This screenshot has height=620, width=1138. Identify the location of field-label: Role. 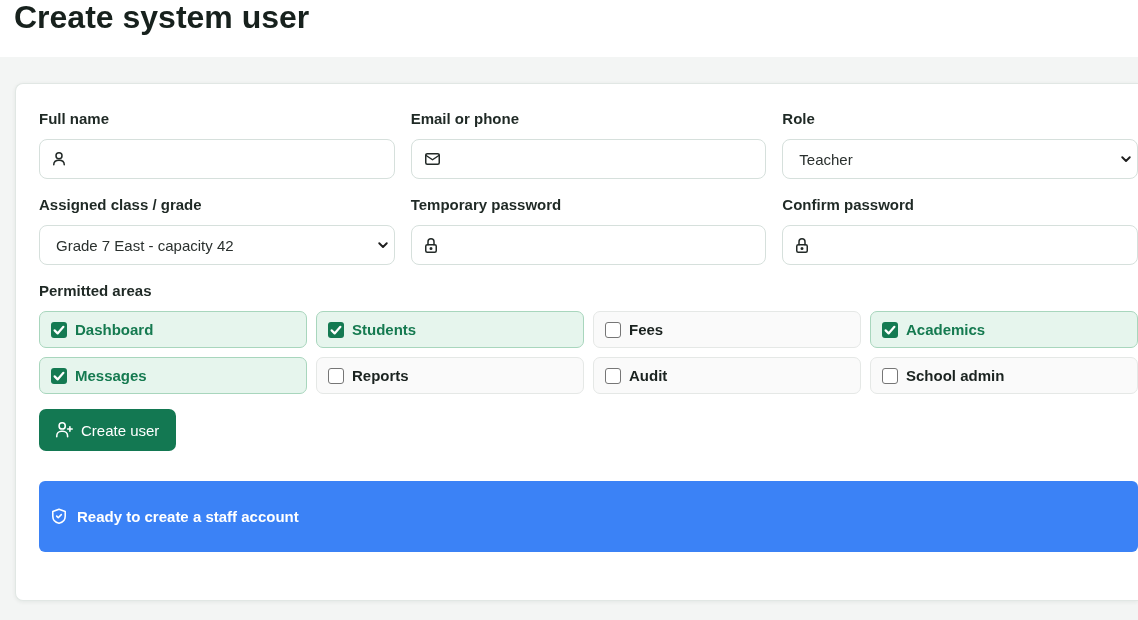
(798, 119).